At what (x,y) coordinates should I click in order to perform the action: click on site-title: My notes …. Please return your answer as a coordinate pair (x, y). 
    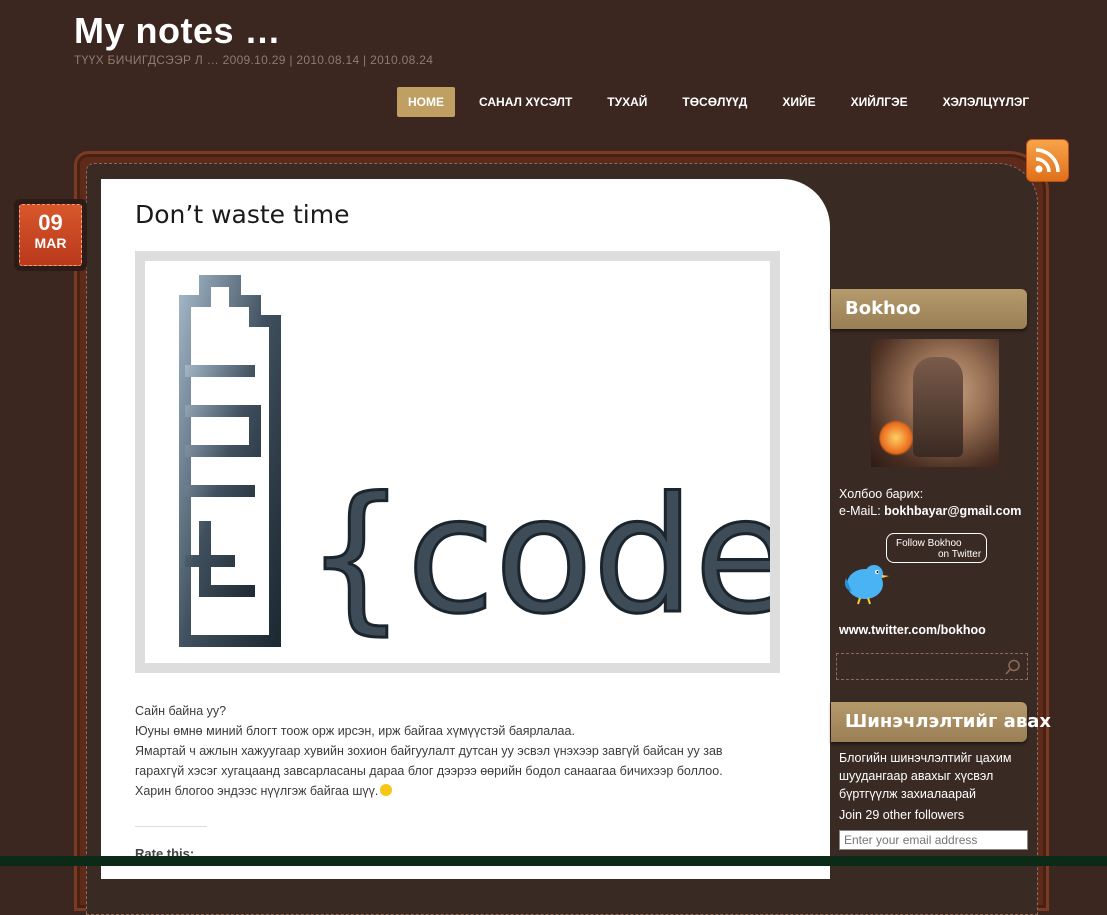
    Looking at the image, I should click on (177, 31).